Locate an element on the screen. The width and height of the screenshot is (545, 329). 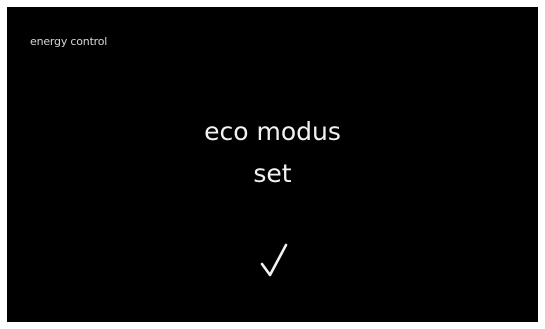
checkmark-icon is located at coordinates (274, 260).